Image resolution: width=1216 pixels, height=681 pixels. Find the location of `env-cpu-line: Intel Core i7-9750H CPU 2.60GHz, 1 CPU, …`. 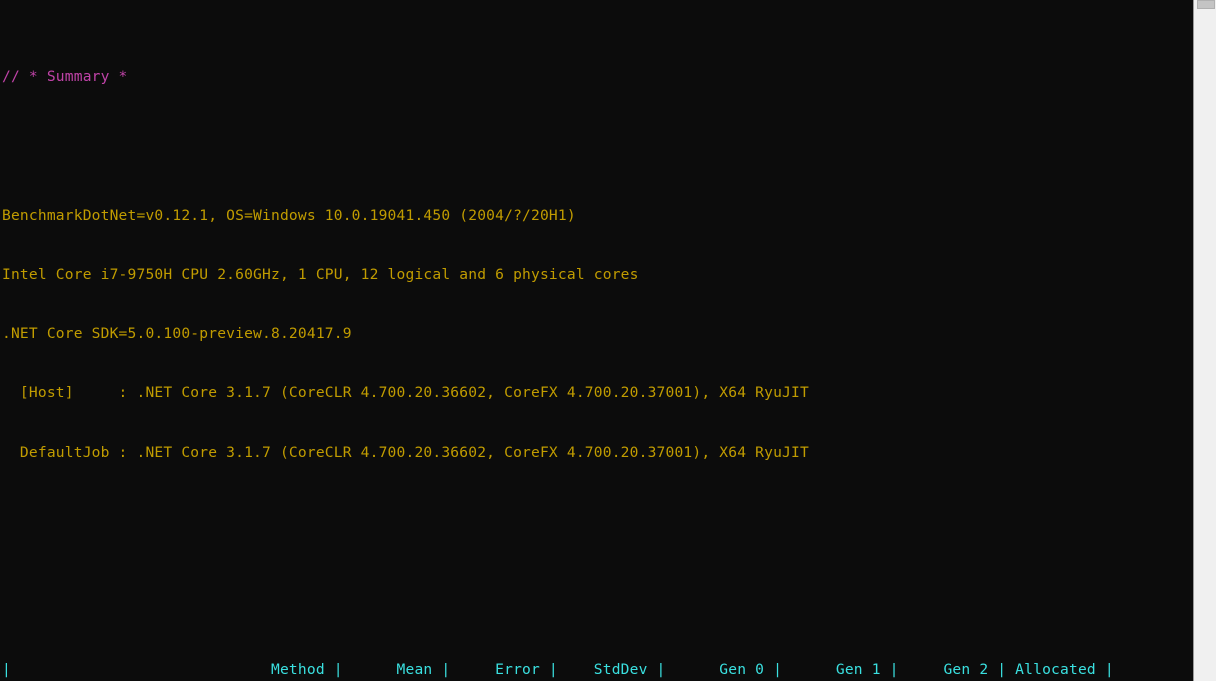

env-cpu-line: Intel Core i7-9750H CPU 2.60GHz, 1 CPU, … is located at coordinates (320, 274).